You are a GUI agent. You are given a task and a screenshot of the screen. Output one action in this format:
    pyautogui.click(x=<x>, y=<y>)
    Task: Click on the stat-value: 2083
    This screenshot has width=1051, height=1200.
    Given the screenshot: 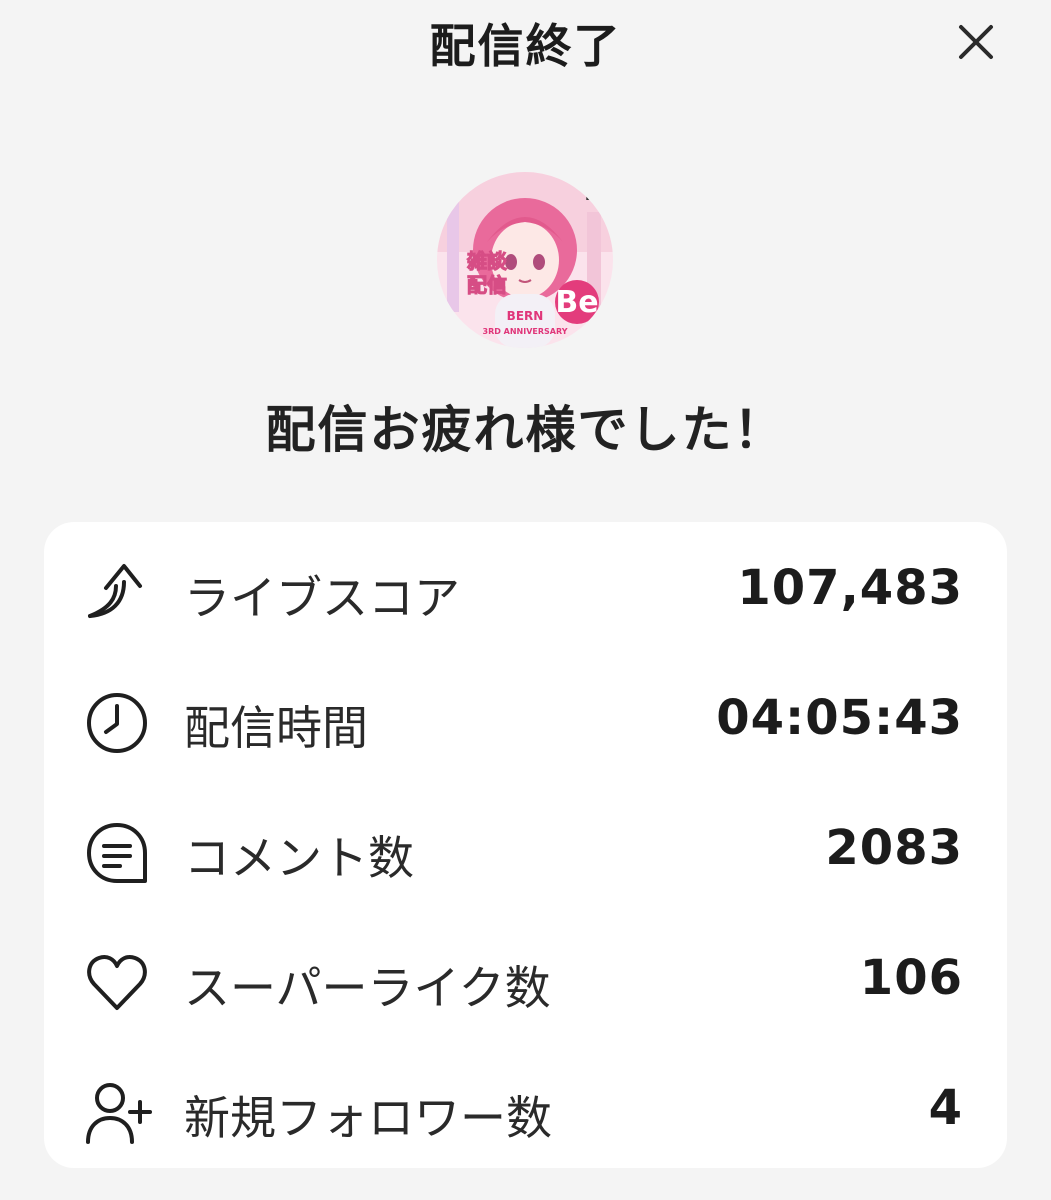 What is the action you would take?
    pyautogui.click(x=894, y=848)
    